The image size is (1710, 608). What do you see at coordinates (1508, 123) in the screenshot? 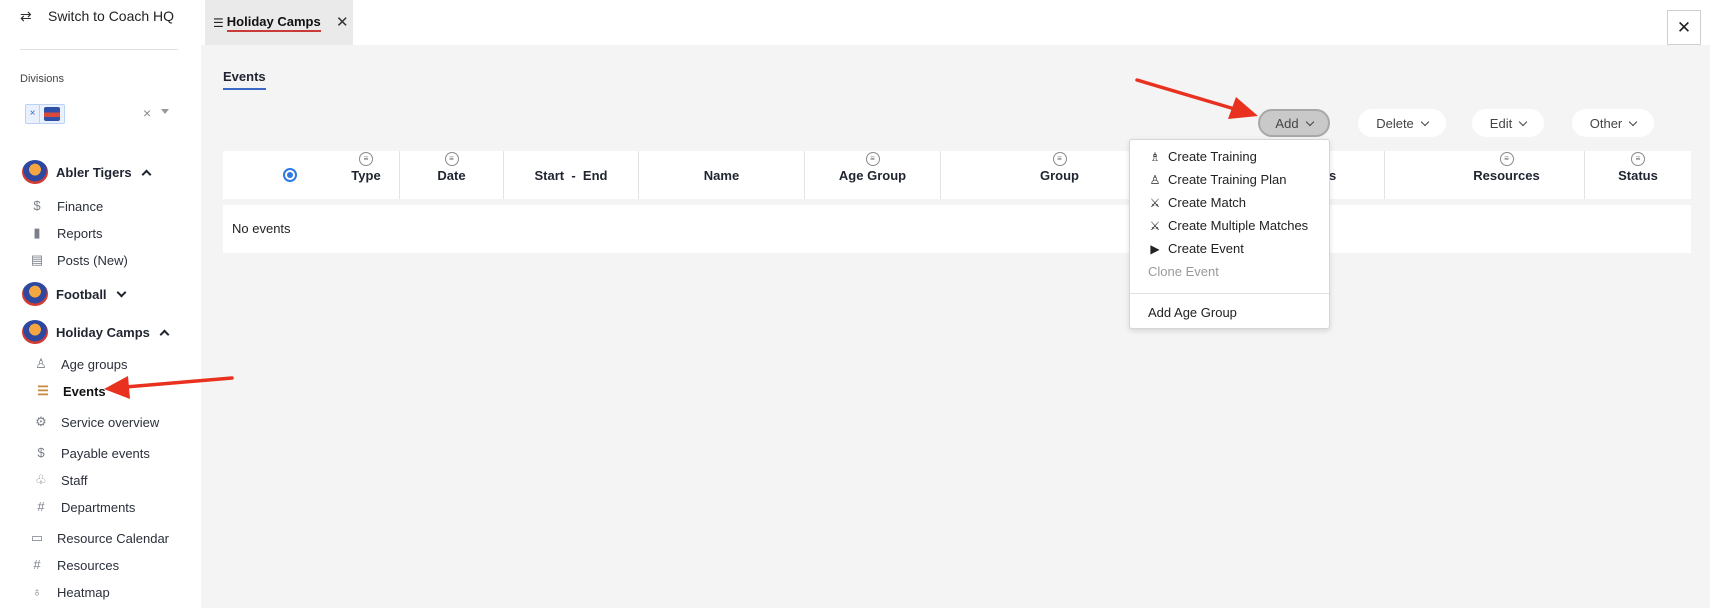
I see `edit-button: Edit` at bounding box center [1508, 123].